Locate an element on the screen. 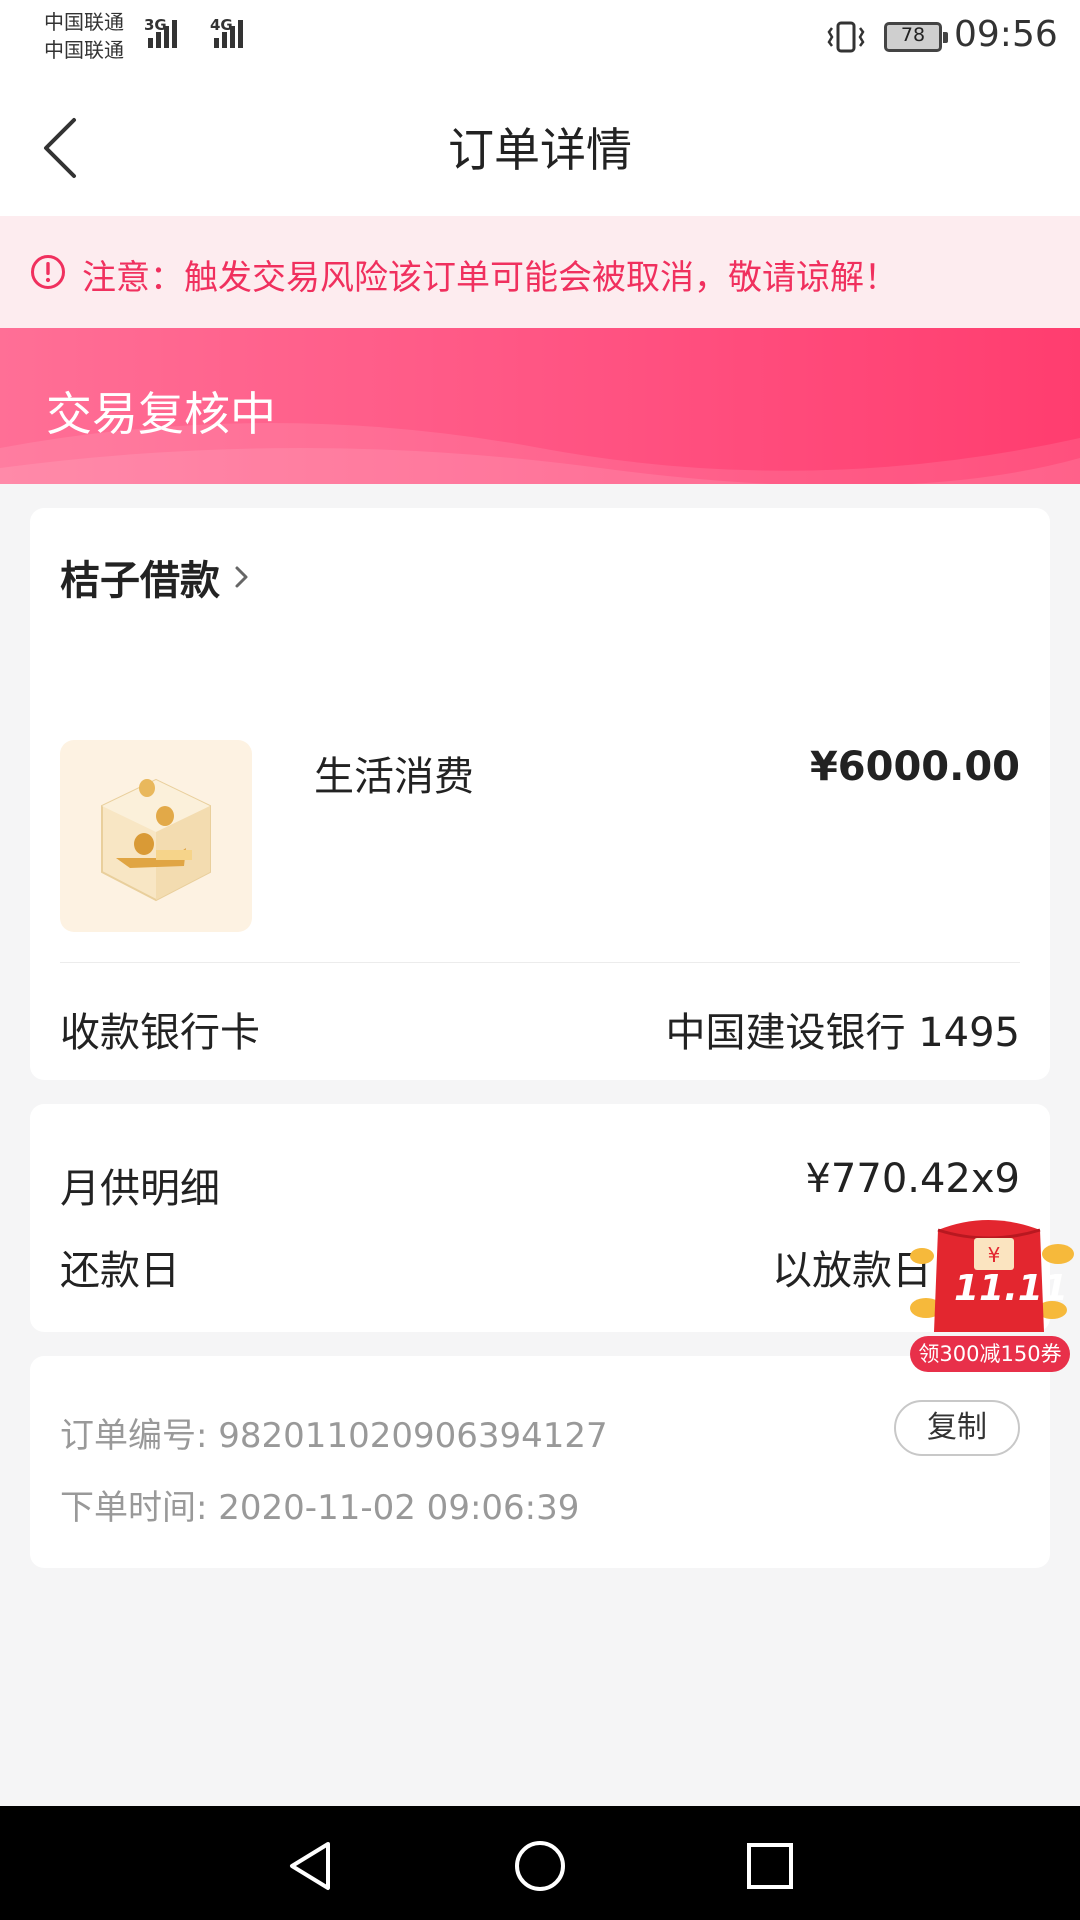 This screenshot has height=1920, width=1080. header: 订单详情 is located at coordinates (540, 148).